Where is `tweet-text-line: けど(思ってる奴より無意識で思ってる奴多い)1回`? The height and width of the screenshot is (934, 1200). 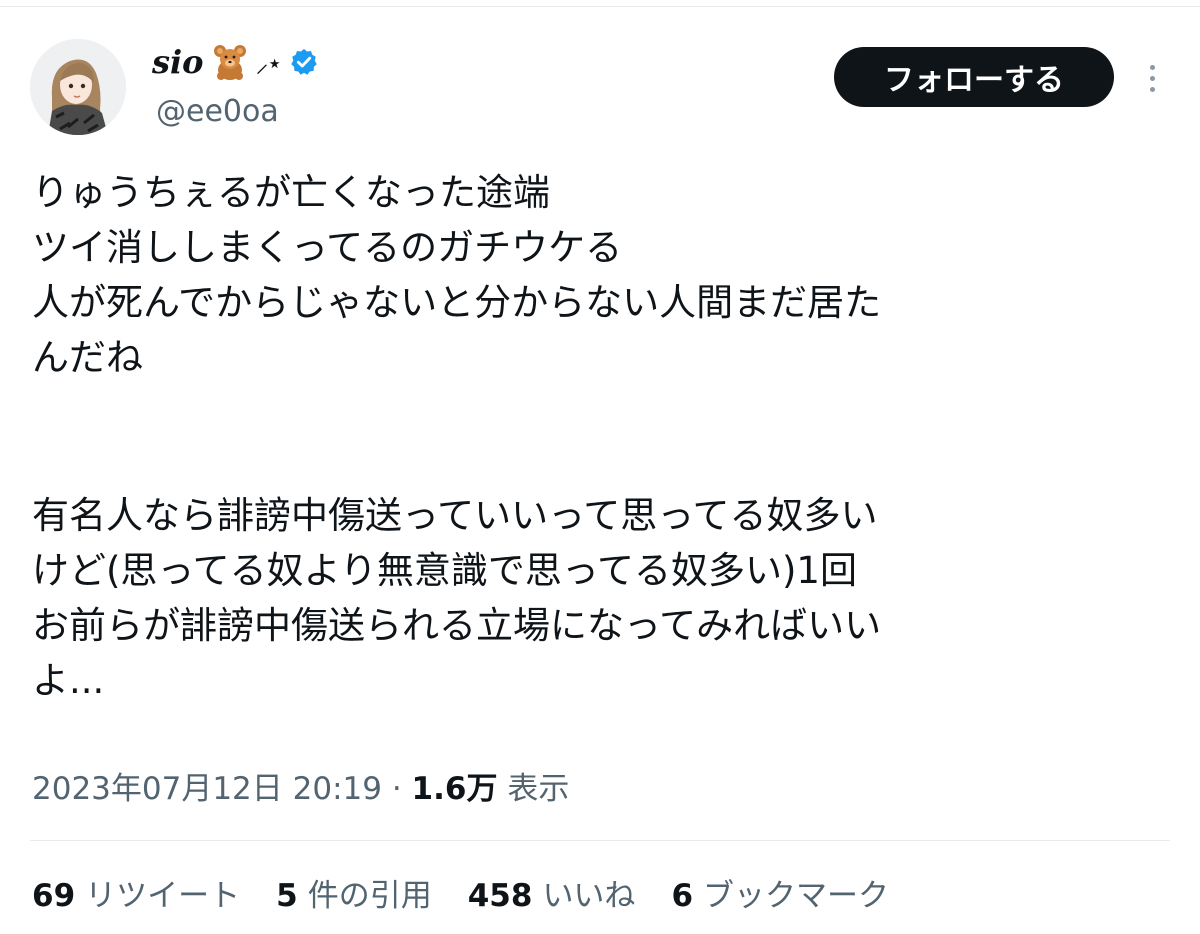 tweet-text-line: けど(思ってる奴より無意識で思ってる奴多い)1回 is located at coordinates (444, 570).